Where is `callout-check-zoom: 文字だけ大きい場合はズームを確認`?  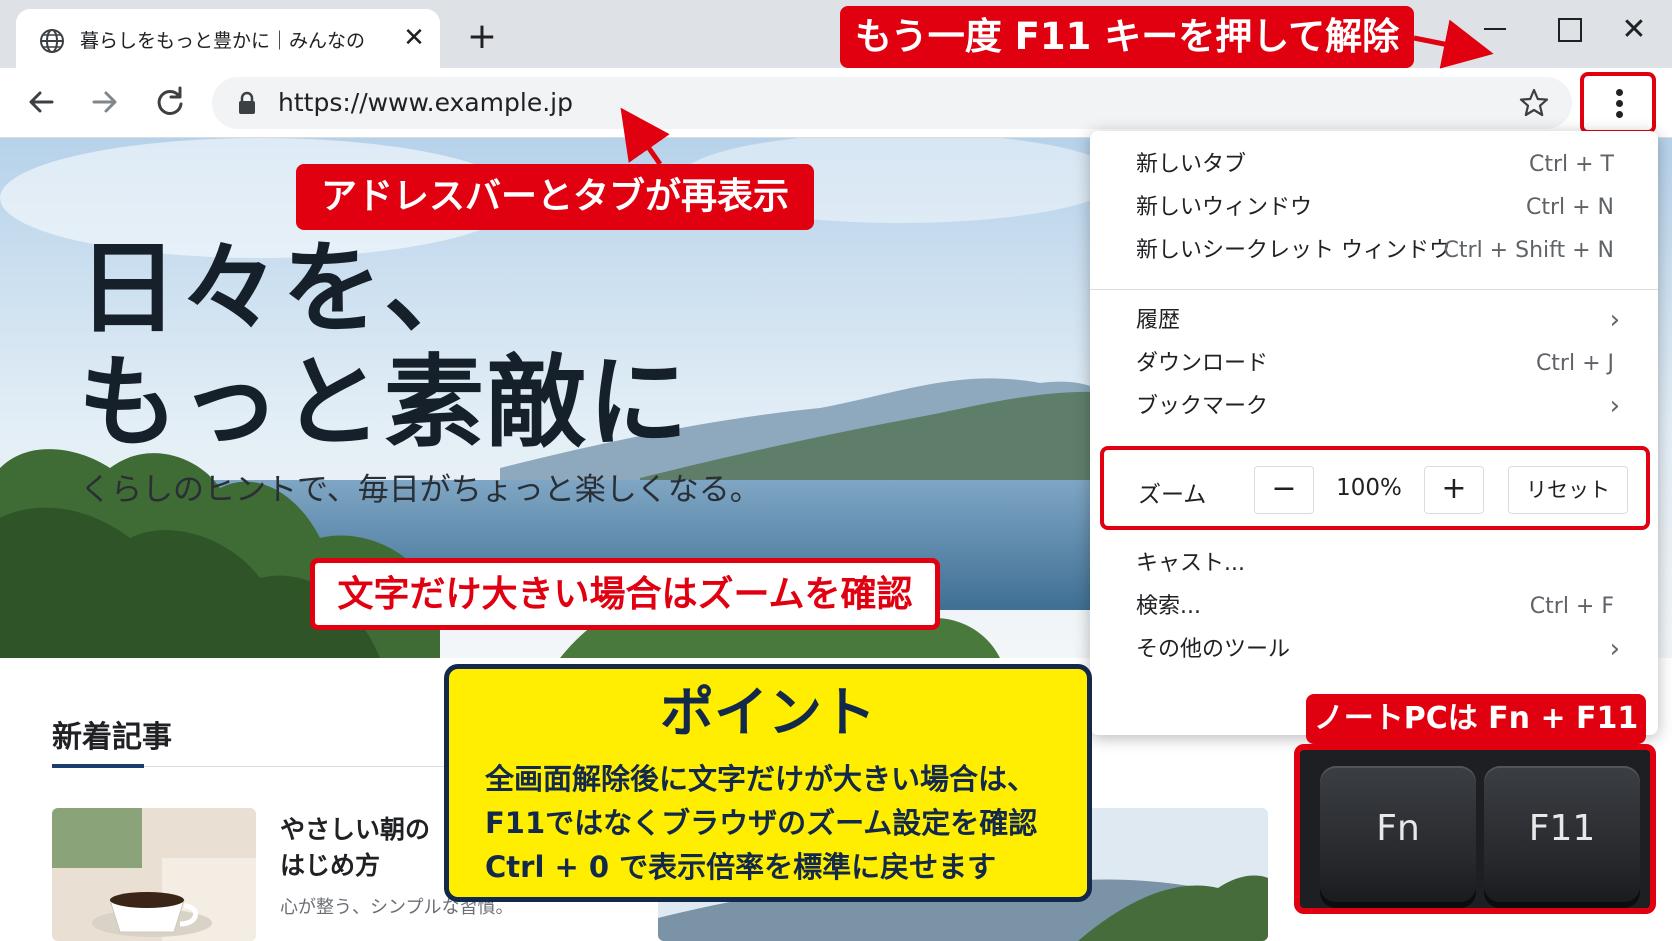 callout-check-zoom: 文字だけ大きい場合はズームを確認 is located at coordinates (625, 594).